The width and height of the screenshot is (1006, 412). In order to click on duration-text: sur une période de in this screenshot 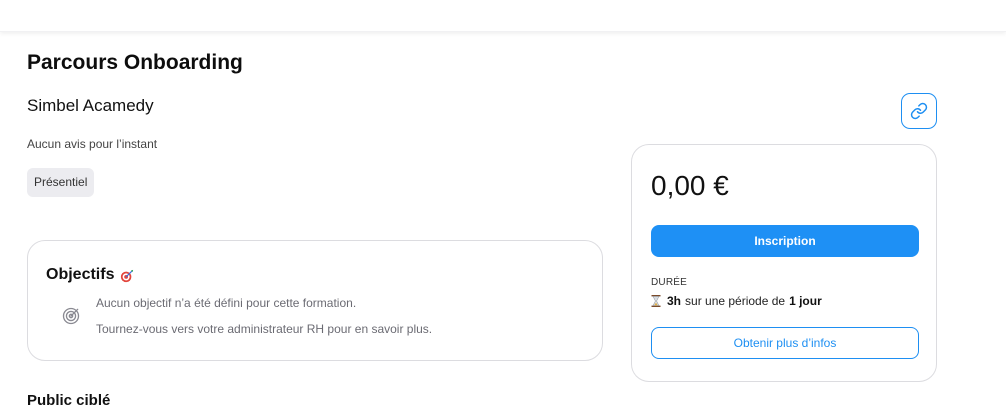, I will do `click(735, 301)`.